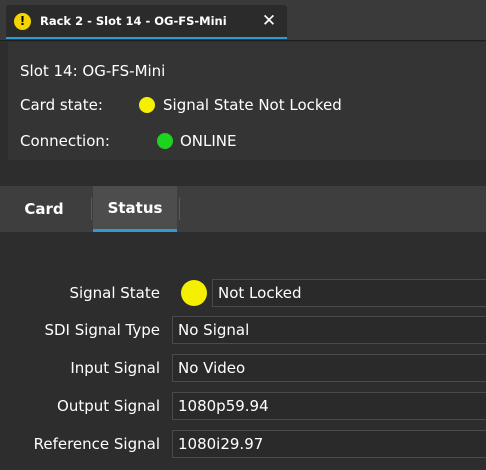  I want to click on close-icon: ✕, so click(269, 21).